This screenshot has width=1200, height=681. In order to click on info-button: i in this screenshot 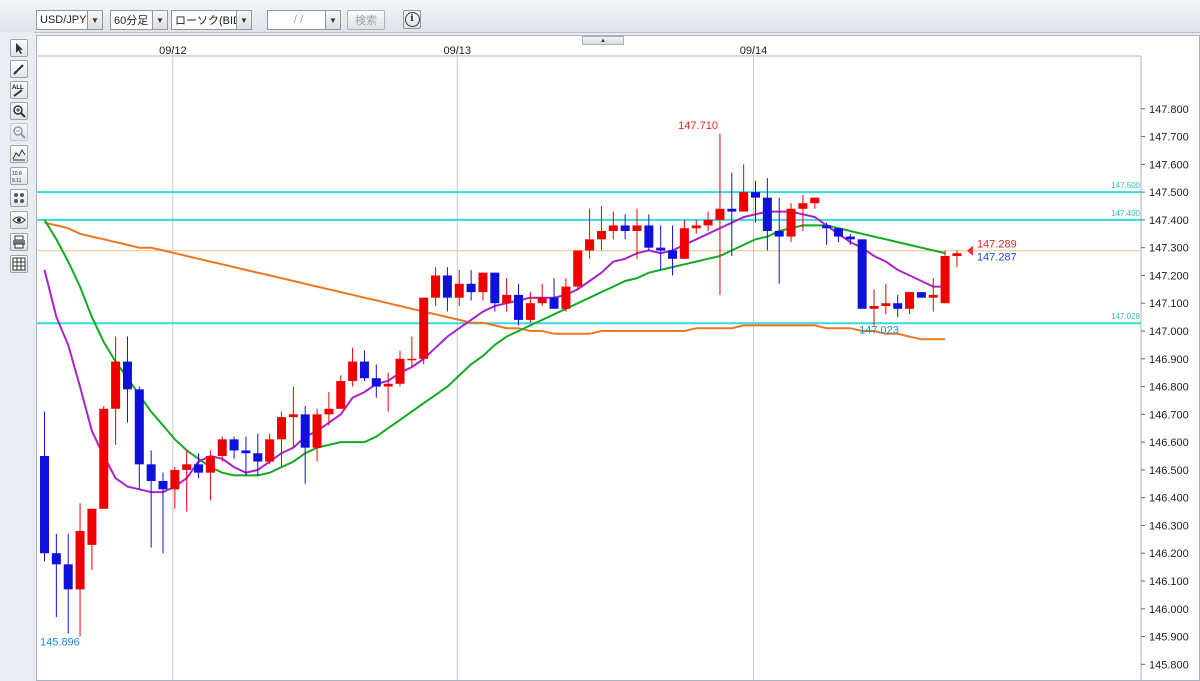, I will do `click(412, 19)`.